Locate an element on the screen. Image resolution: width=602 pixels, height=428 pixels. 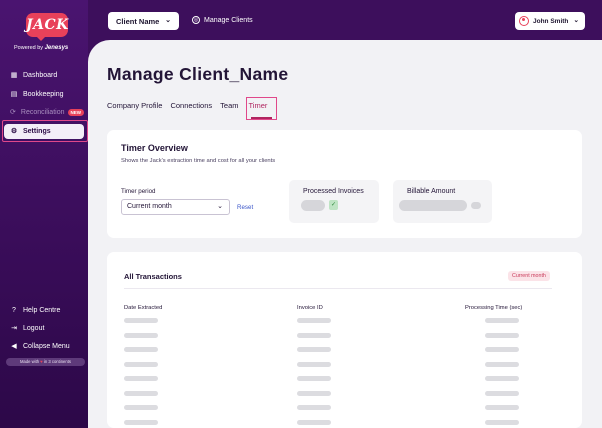
settings-highlight is located at coordinates (45, 131).